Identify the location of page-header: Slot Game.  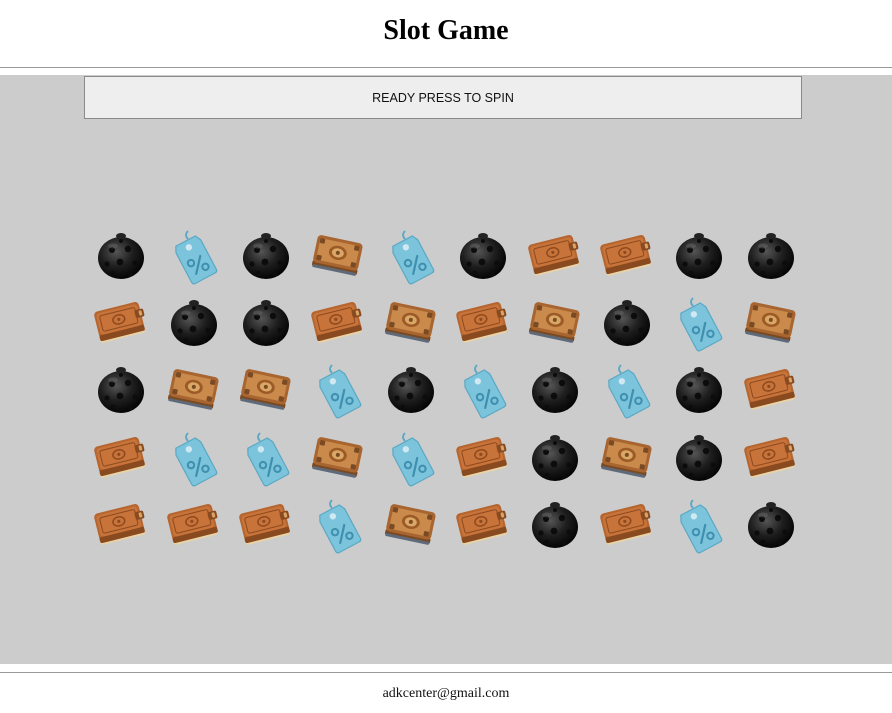
(446, 32).